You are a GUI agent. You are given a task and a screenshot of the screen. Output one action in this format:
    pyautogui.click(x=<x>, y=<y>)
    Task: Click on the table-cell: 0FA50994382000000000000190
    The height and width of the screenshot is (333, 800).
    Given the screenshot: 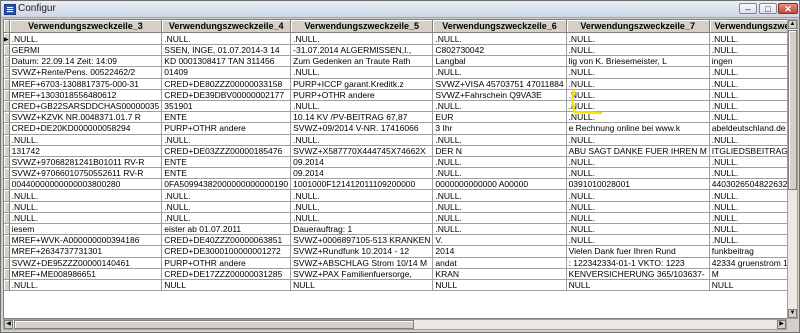 What is the action you would take?
    pyautogui.click(x=226, y=184)
    